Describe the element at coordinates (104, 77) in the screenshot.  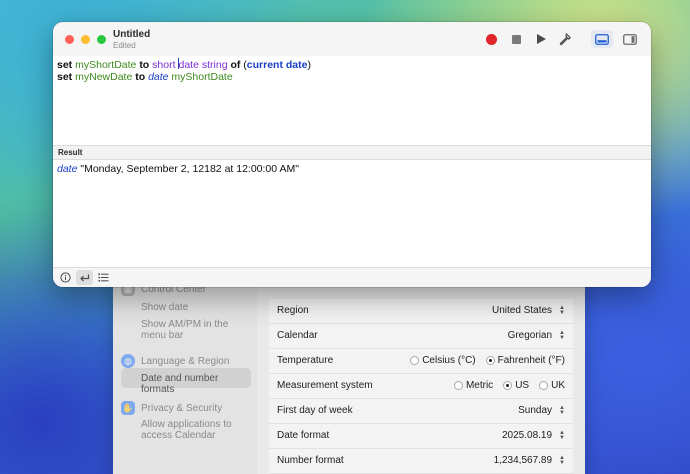
I see `variable-my-new-date: myNewDate` at that location.